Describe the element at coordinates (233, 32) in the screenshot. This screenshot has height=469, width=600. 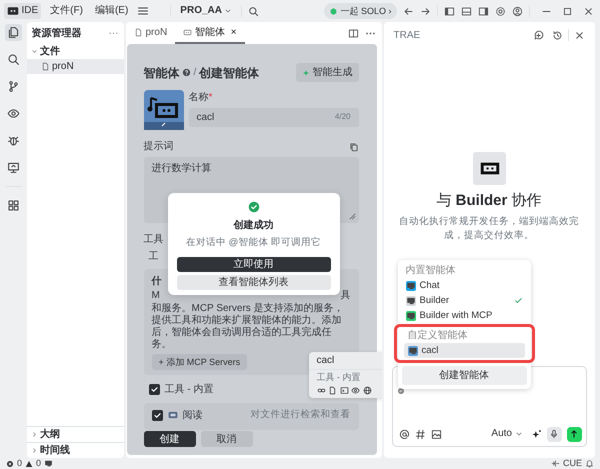
I see `close-tab-button: ×` at that location.